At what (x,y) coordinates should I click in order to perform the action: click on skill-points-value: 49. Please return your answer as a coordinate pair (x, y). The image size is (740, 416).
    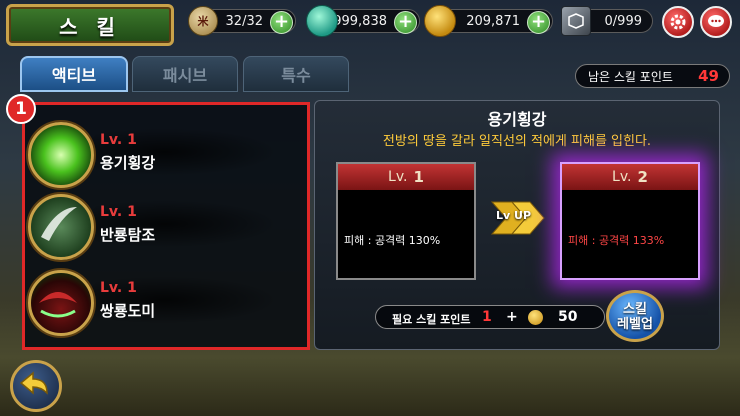
    Looking at the image, I should click on (708, 76).